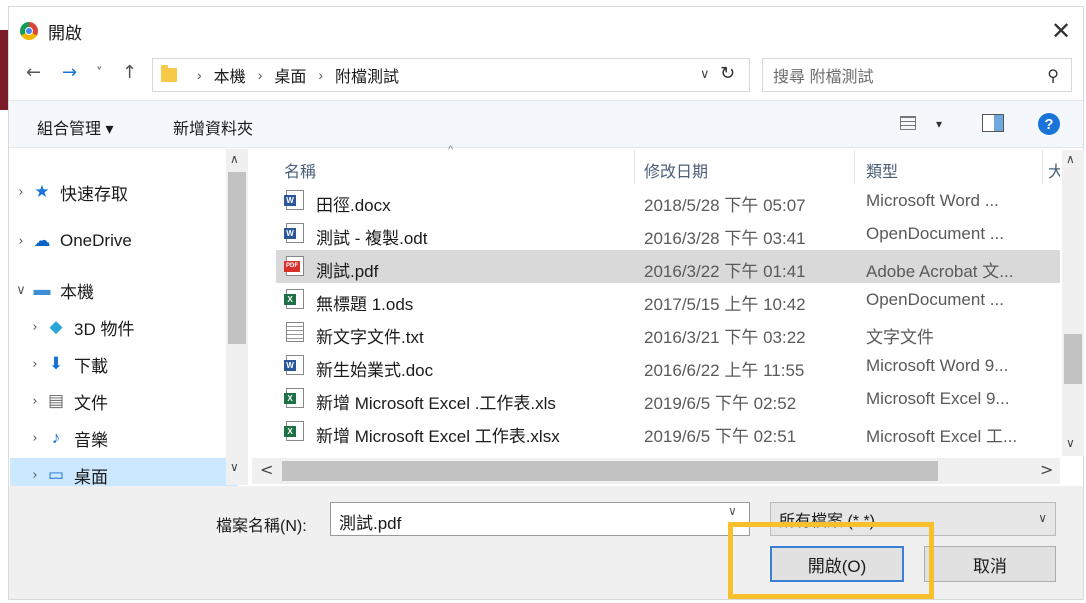 The width and height of the screenshot is (1086, 603). Describe the element at coordinates (230, 75) in the screenshot. I see `breadcrumb-this-pc: 本機` at that location.